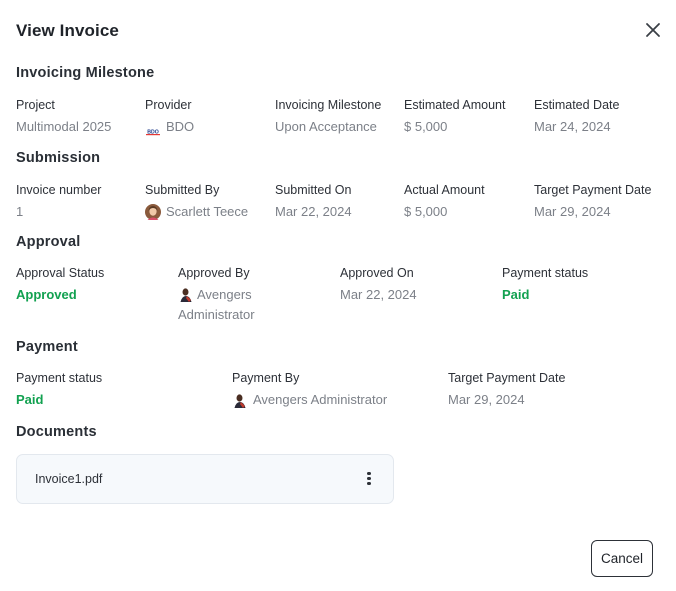  I want to click on field-value: 1, so click(20, 211).